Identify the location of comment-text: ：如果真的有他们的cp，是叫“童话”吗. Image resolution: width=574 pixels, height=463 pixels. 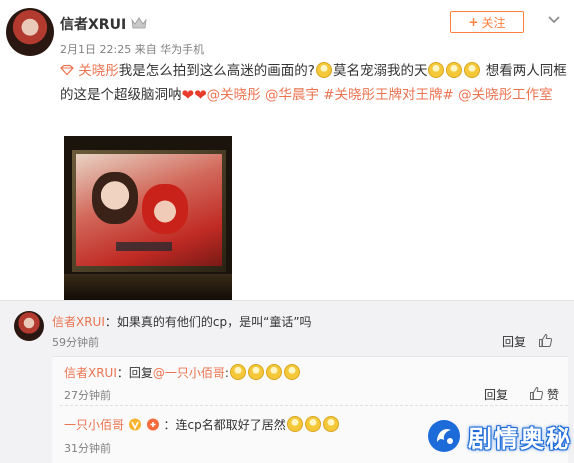
(208, 322).